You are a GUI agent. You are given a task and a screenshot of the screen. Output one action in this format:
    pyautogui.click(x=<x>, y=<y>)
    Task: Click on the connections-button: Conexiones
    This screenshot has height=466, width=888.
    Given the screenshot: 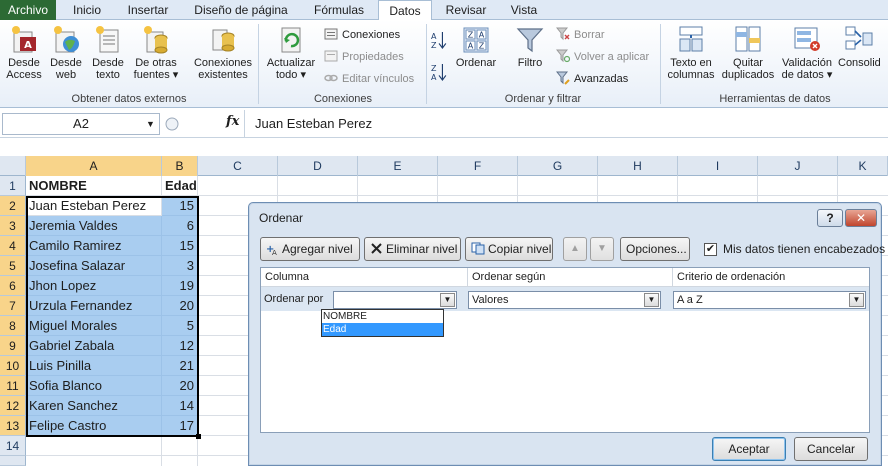 What is the action you would take?
    pyautogui.click(x=362, y=35)
    